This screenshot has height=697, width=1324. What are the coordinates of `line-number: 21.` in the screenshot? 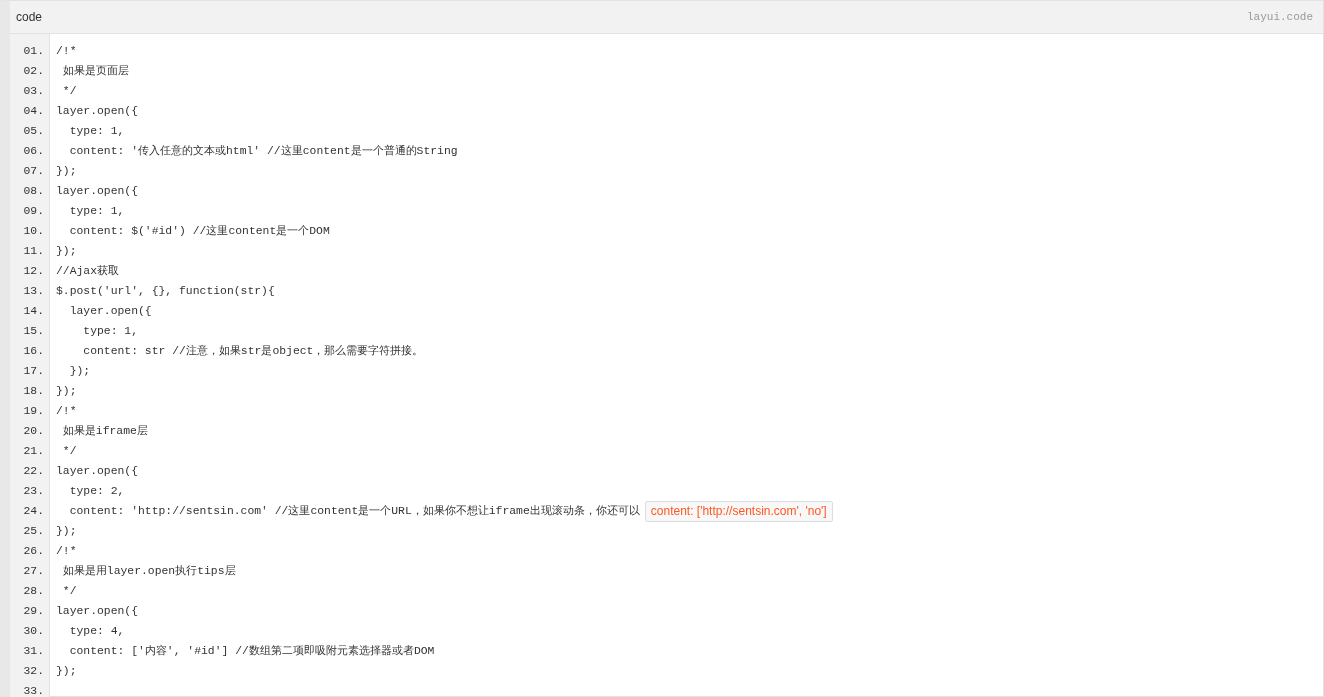 It's located at (30, 451).